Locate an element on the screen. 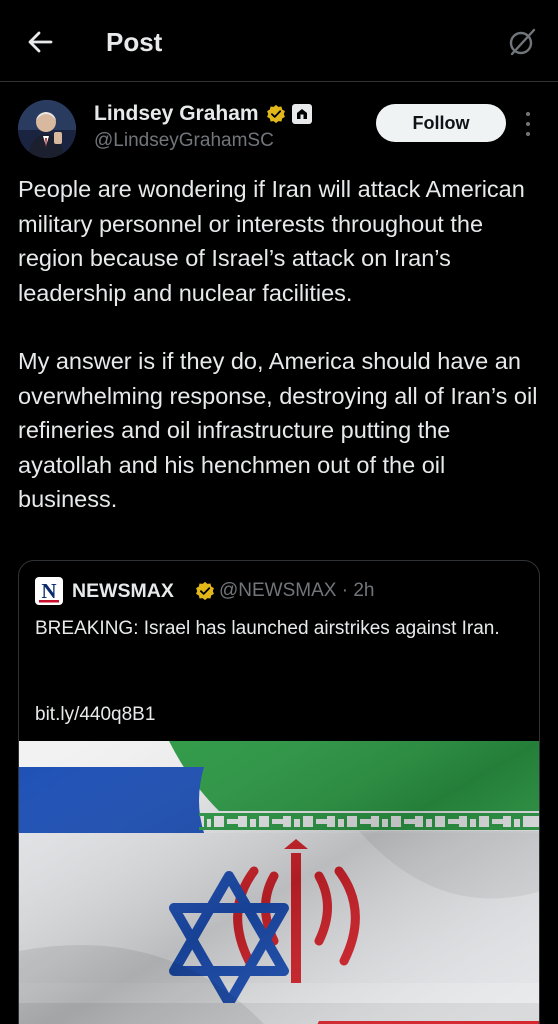  svg-text: N is located at coordinates (48, 591).